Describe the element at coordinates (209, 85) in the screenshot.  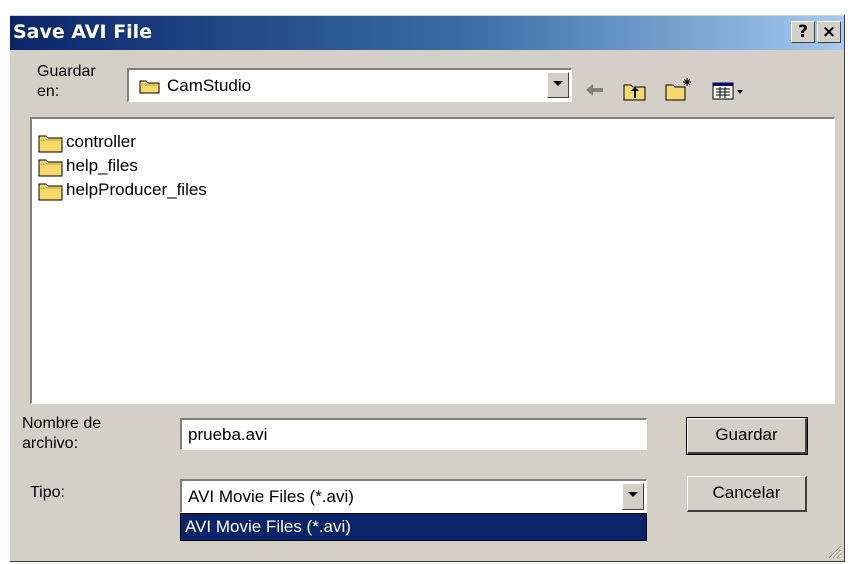
I see `save-in-value: CamStudio` at that location.